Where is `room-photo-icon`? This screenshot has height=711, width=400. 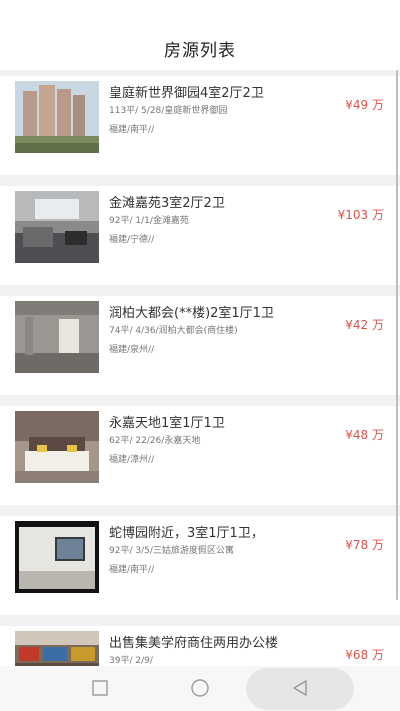 room-photo-icon is located at coordinates (57, 337).